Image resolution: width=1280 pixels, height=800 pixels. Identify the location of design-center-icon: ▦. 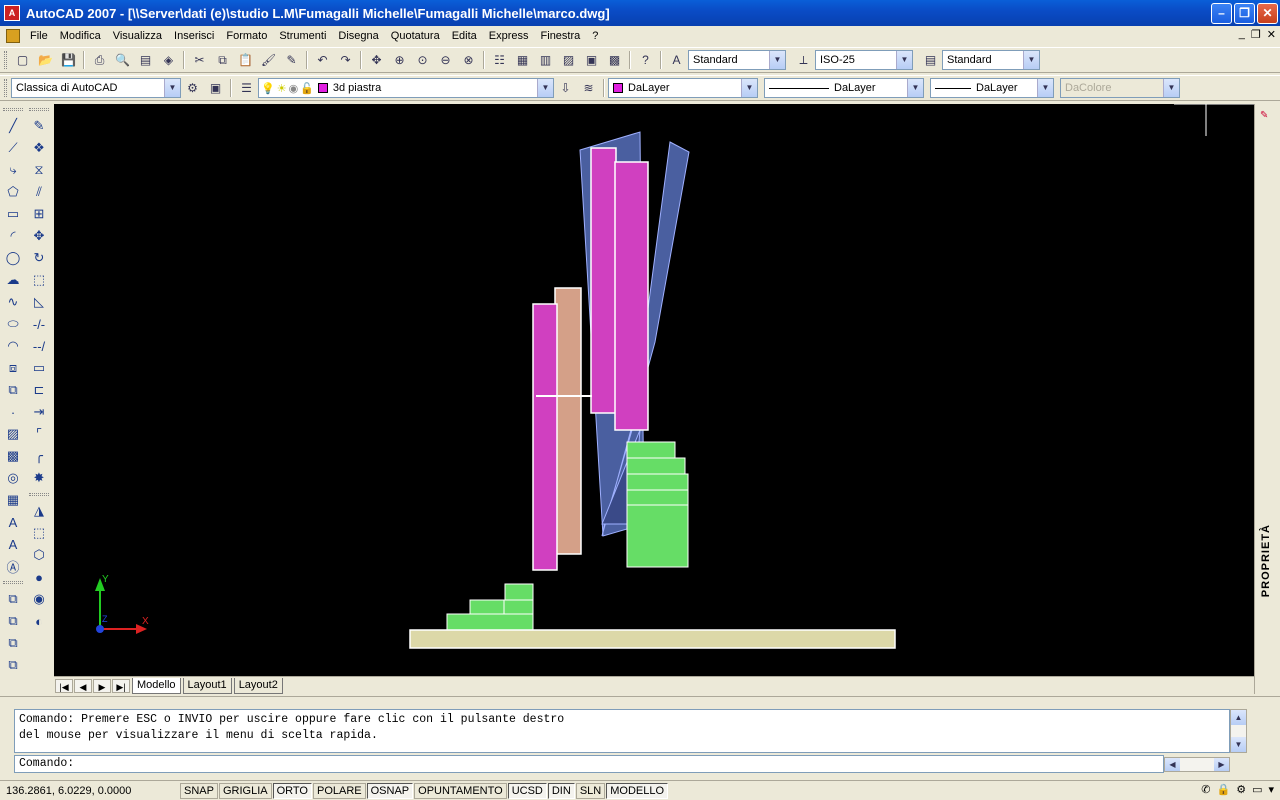
(522, 60).